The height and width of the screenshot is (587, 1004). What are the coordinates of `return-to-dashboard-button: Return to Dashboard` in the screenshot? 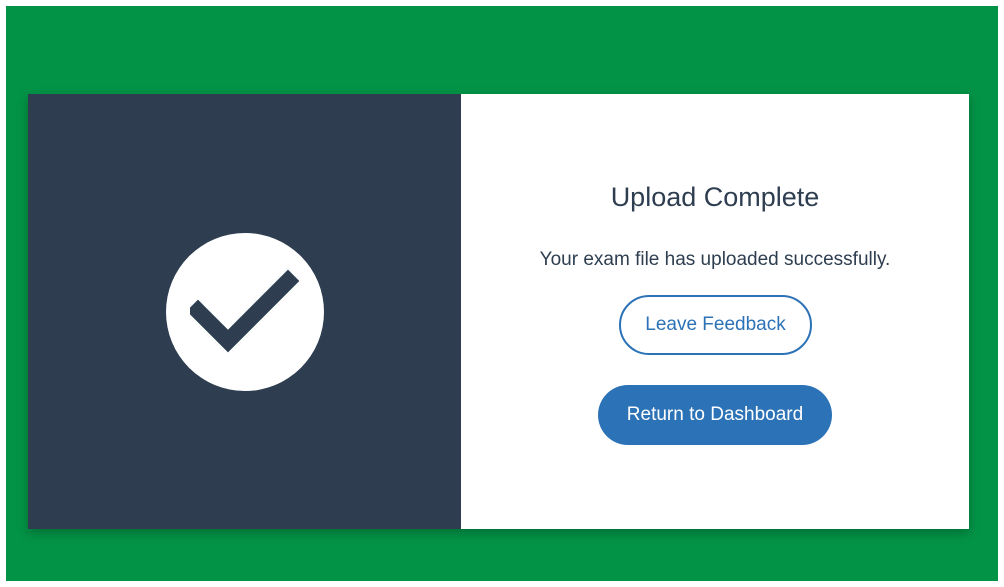 It's located at (715, 415).